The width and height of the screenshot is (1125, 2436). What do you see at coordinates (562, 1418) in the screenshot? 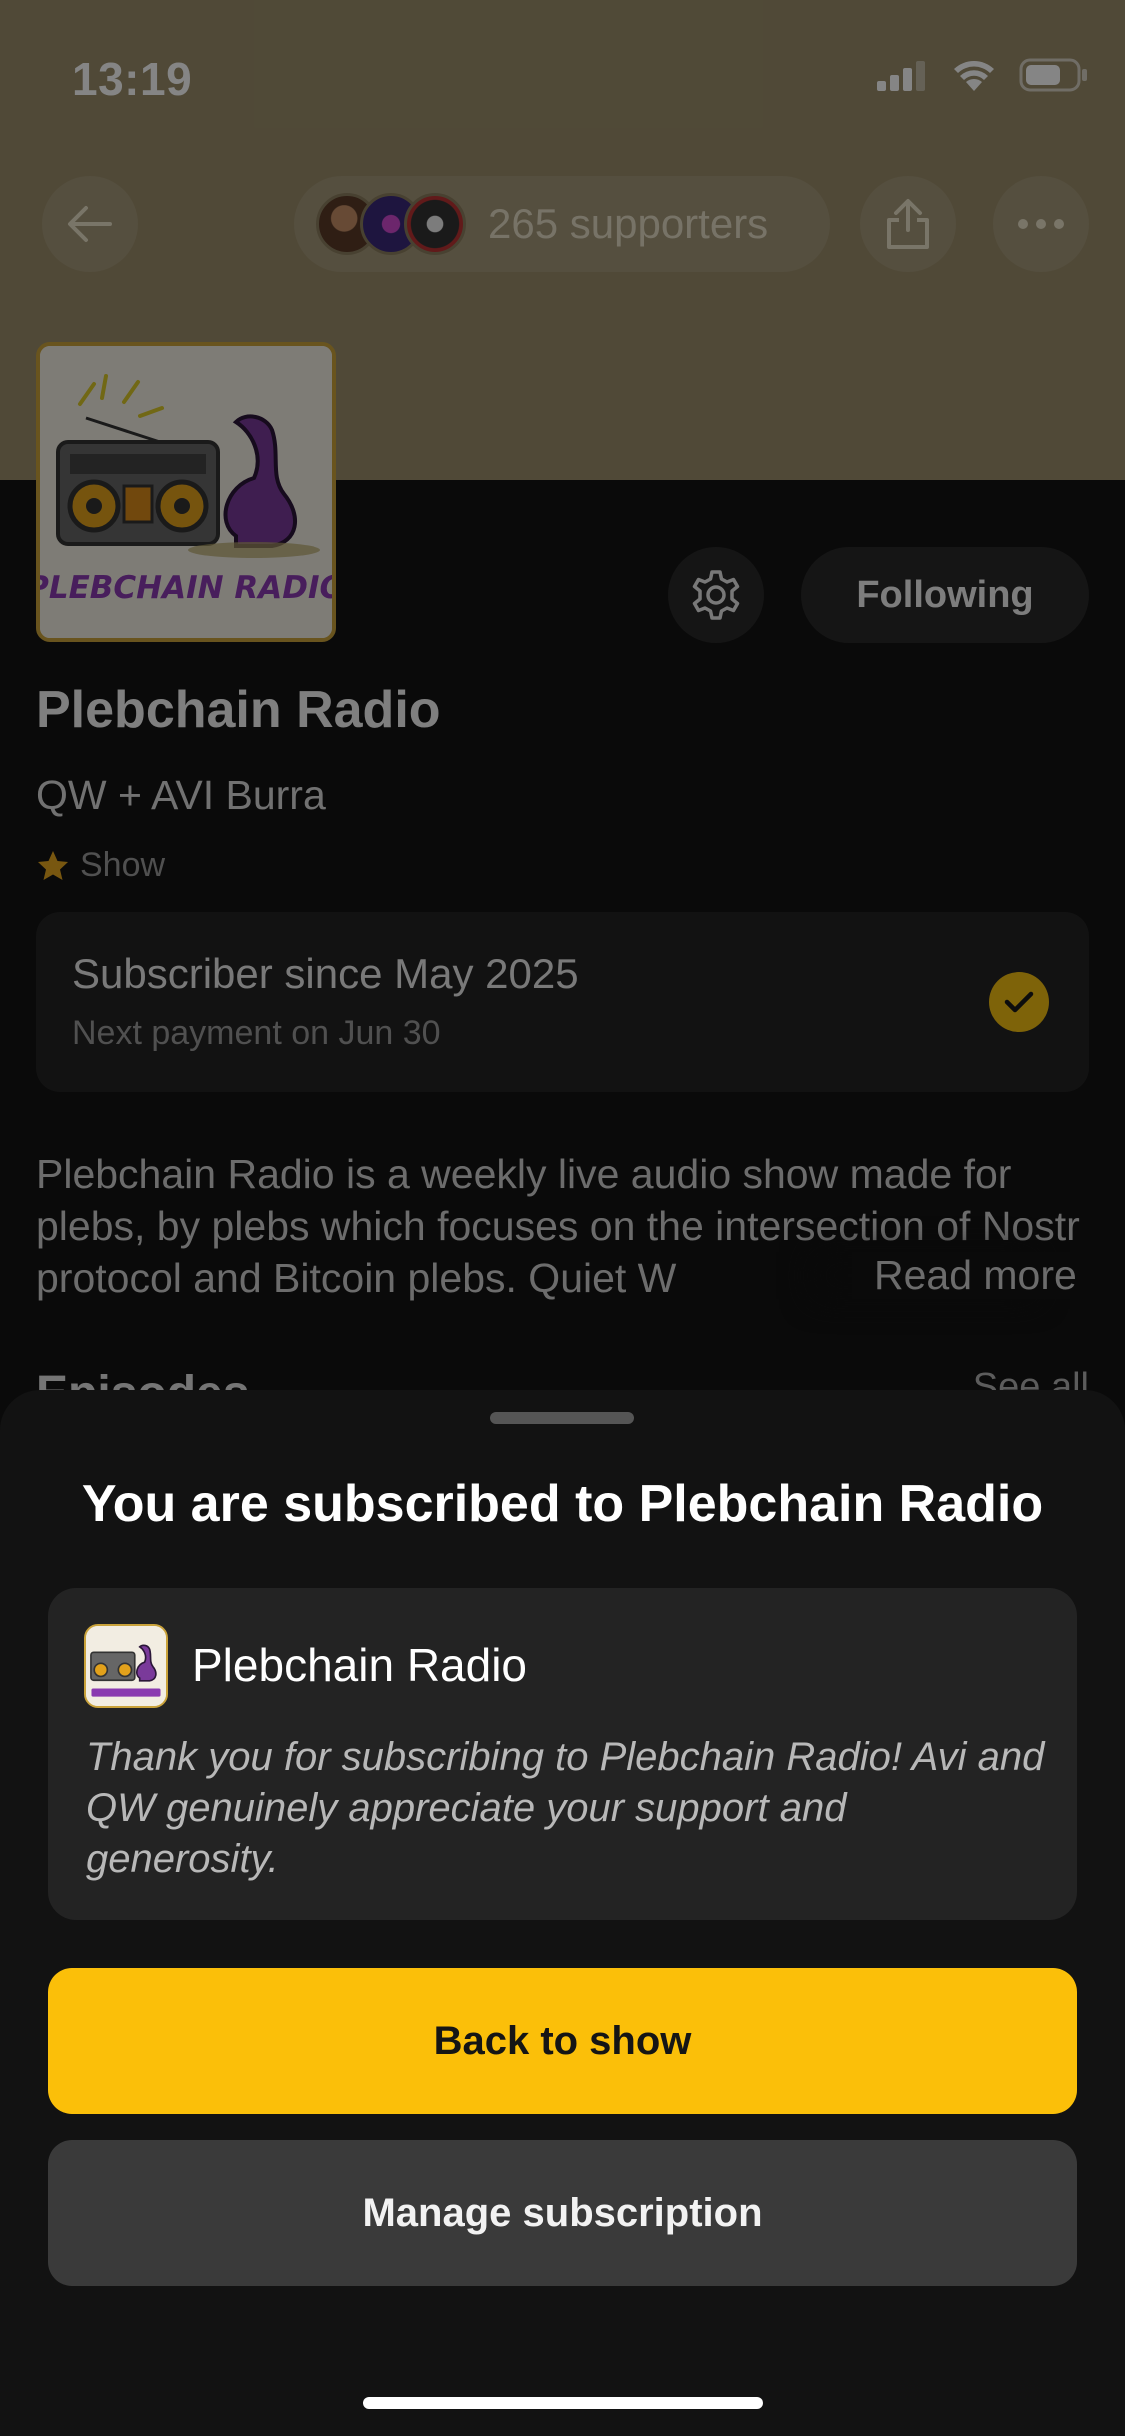
I see `sheet-grabber` at bounding box center [562, 1418].